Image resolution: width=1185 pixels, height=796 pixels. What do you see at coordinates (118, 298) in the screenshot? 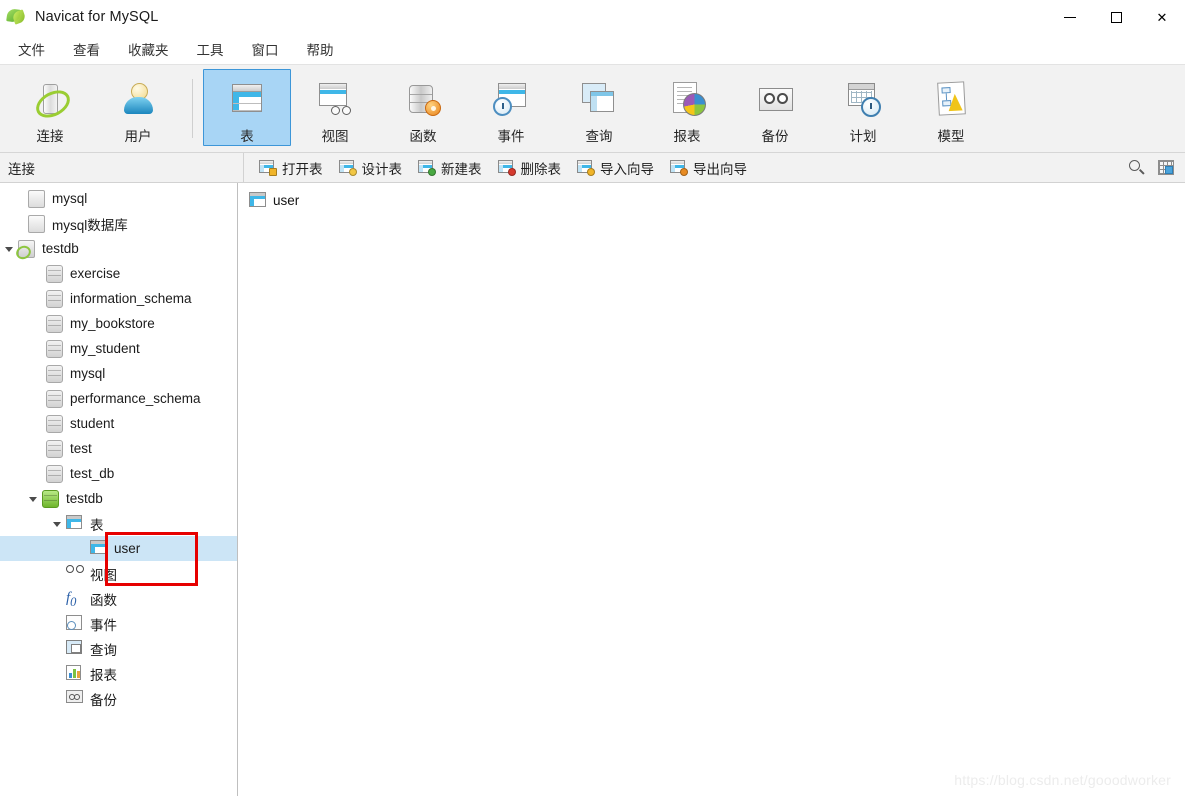
I see `tree-item-database-information-schema: information_schema` at bounding box center [118, 298].